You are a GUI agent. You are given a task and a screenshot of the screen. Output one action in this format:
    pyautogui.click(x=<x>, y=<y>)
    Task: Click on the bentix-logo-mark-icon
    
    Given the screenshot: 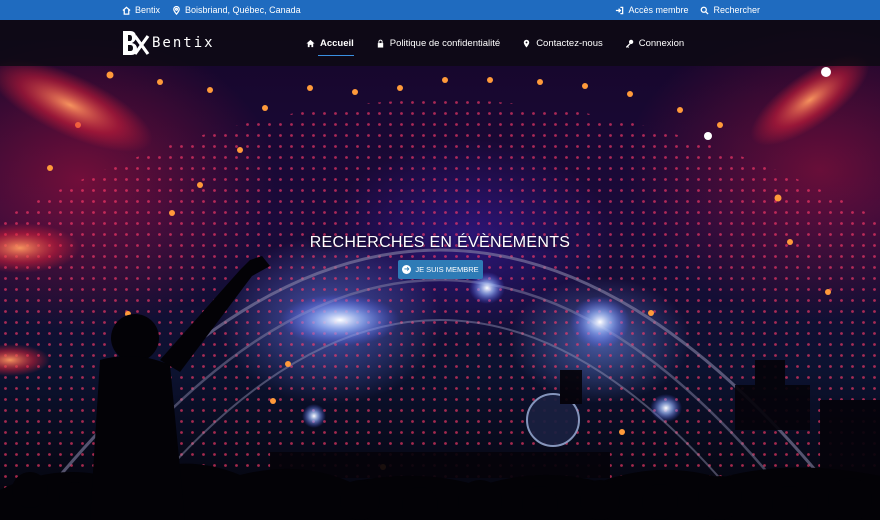 What is the action you would take?
    pyautogui.click(x=136, y=43)
    